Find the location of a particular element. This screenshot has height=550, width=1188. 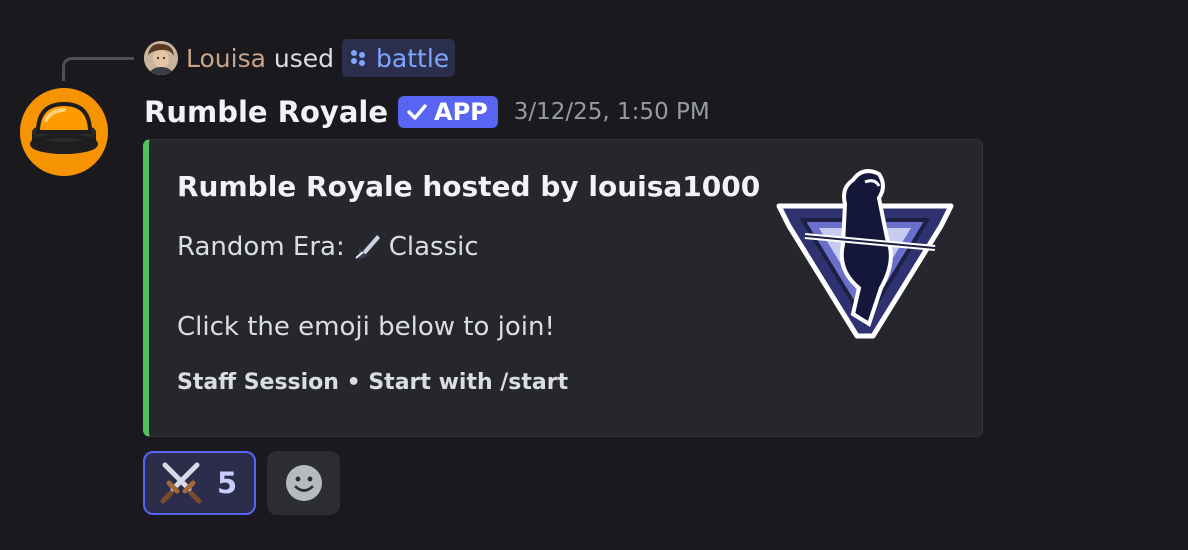

crossed-swords-emoji is located at coordinates (181, 483).